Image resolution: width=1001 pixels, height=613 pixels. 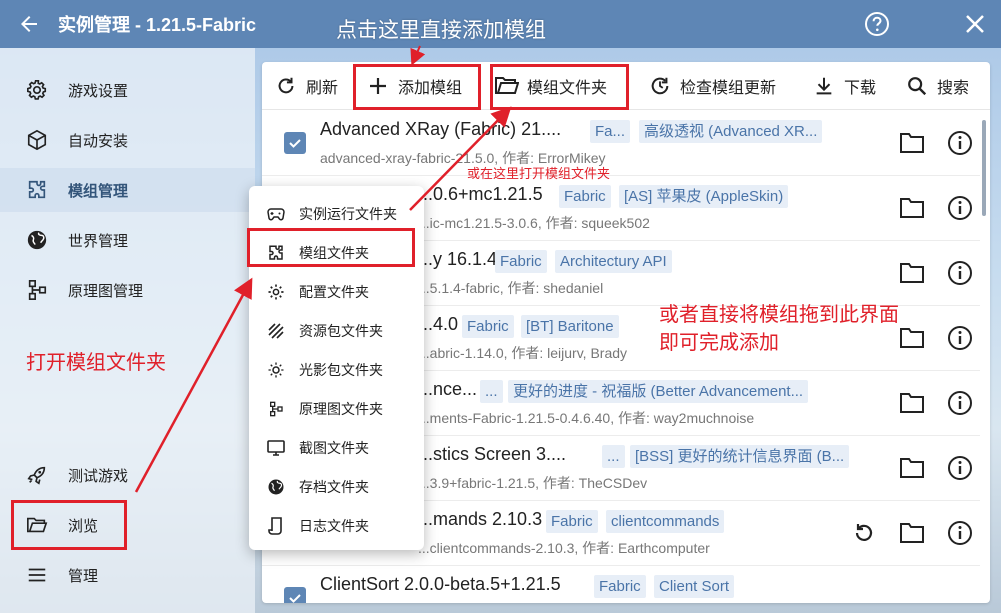 What do you see at coordinates (417, 87) in the screenshot?
I see `highlight-add-mod` at bounding box center [417, 87].